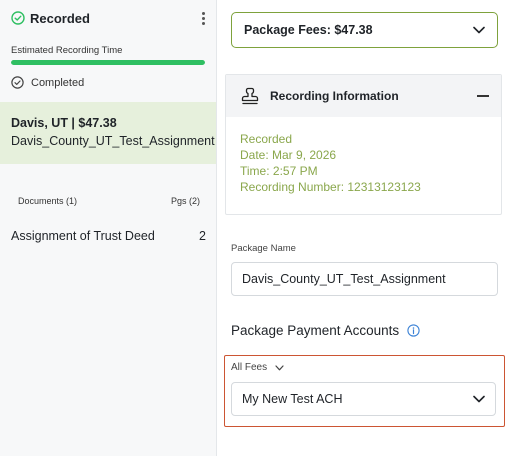  I want to click on fee-filter-dropdown: All Fees, so click(257, 367).